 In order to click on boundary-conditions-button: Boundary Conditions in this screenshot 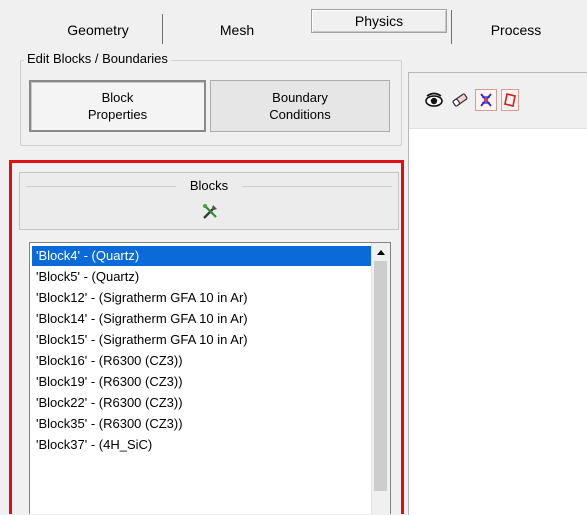, I will do `click(300, 106)`.